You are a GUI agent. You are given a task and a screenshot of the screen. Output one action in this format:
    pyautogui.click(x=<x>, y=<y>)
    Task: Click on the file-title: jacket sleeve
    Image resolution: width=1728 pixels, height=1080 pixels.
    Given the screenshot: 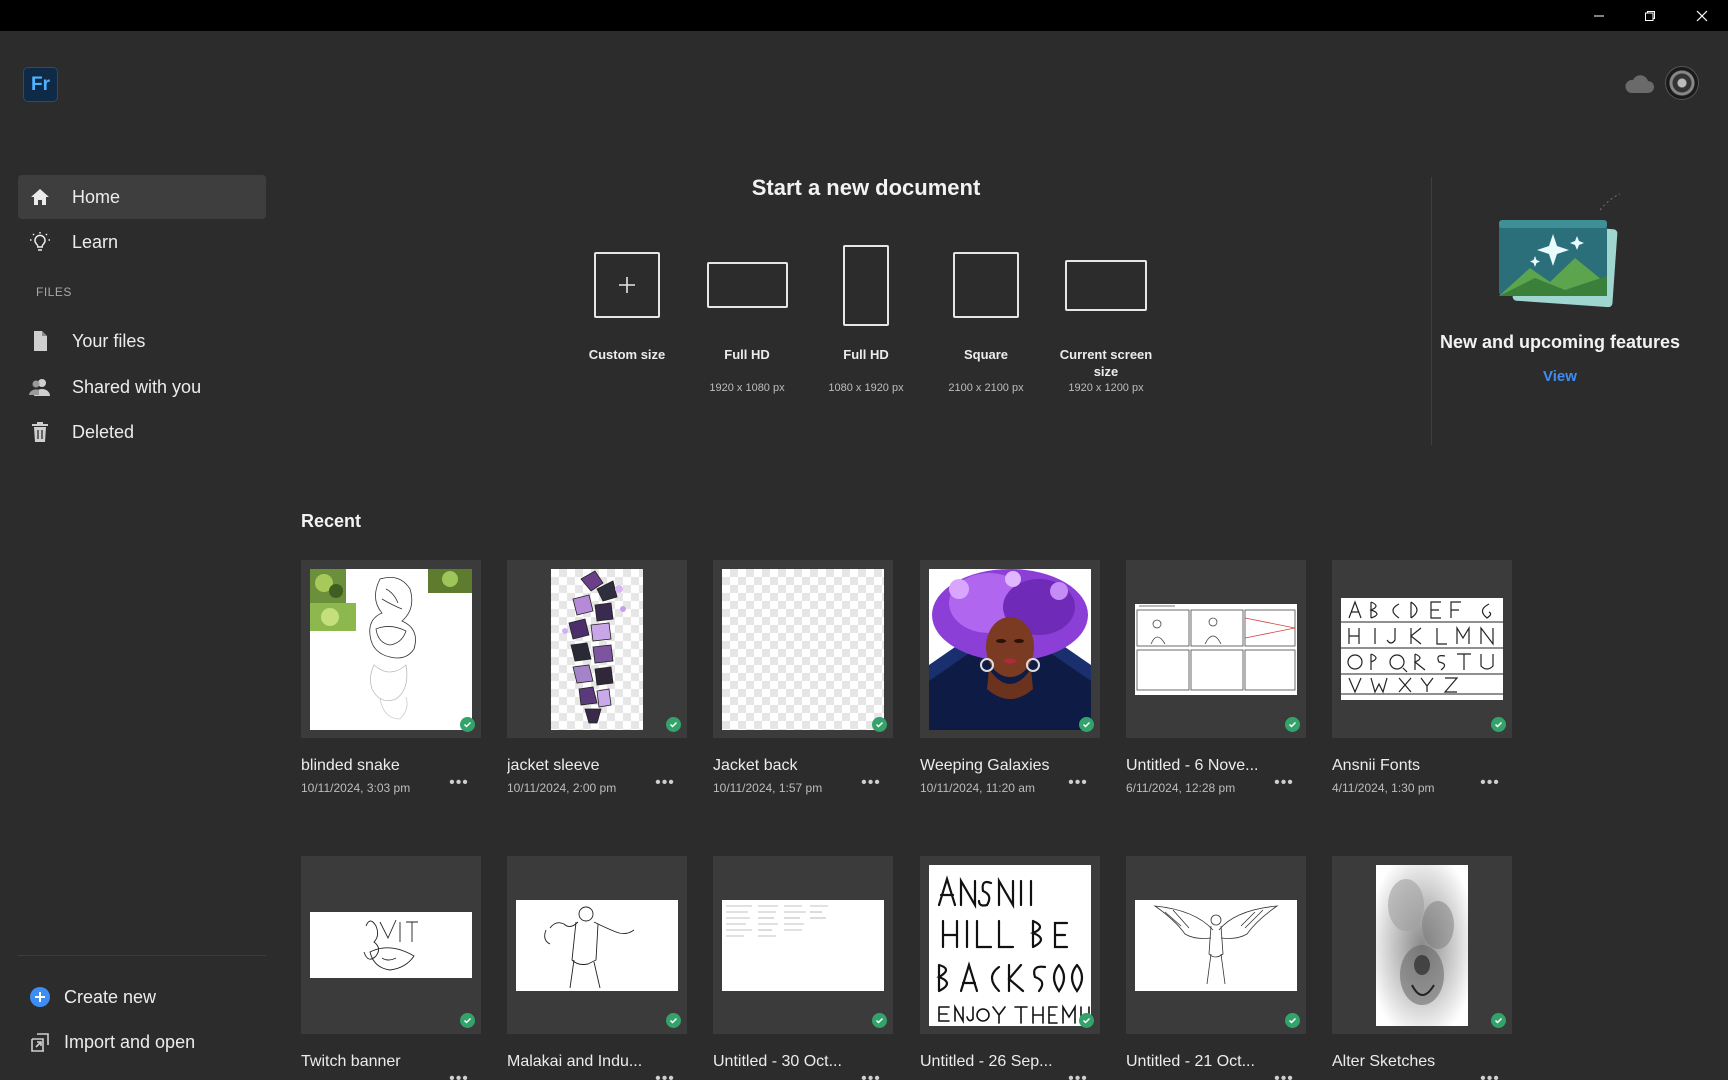 What is the action you would take?
    pyautogui.click(x=553, y=765)
    